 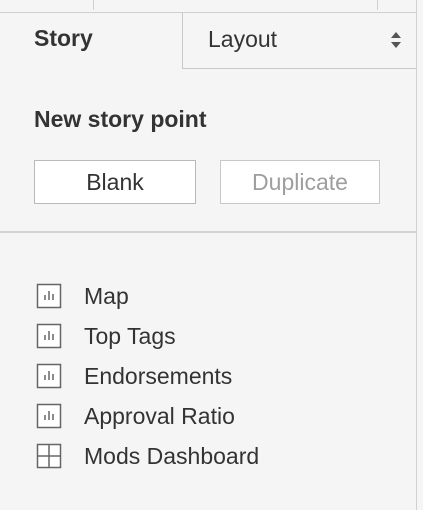 What do you see at coordinates (396, 40) in the screenshot?
I see `up-down-arrows-icon` at bounding box center [396, 40].